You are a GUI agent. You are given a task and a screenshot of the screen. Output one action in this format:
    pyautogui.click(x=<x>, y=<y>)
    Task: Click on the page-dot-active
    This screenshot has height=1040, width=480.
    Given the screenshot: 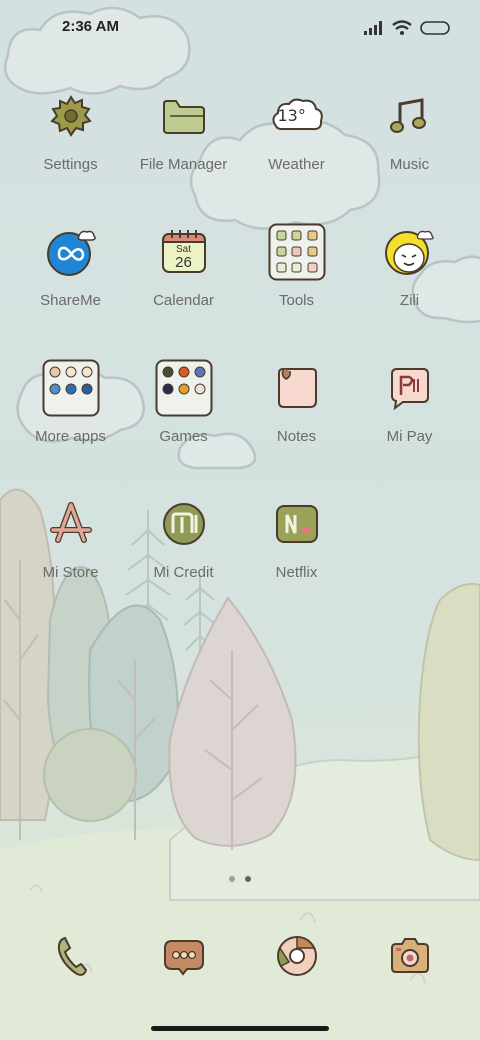 What is the action you would take?
    pyautogui.click(x=248, y=879)
    